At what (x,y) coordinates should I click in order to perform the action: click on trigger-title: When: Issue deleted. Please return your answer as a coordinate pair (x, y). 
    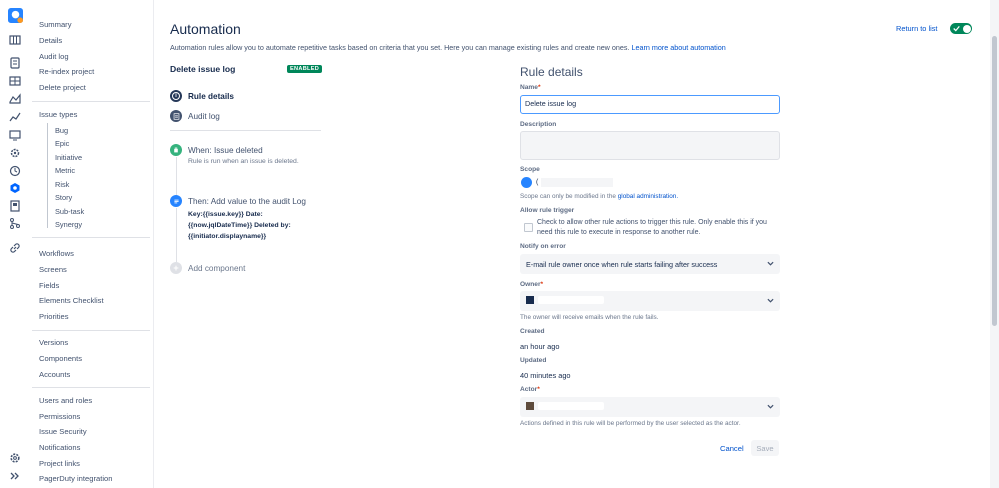
    Looking at the image, I should click on (225, 150).